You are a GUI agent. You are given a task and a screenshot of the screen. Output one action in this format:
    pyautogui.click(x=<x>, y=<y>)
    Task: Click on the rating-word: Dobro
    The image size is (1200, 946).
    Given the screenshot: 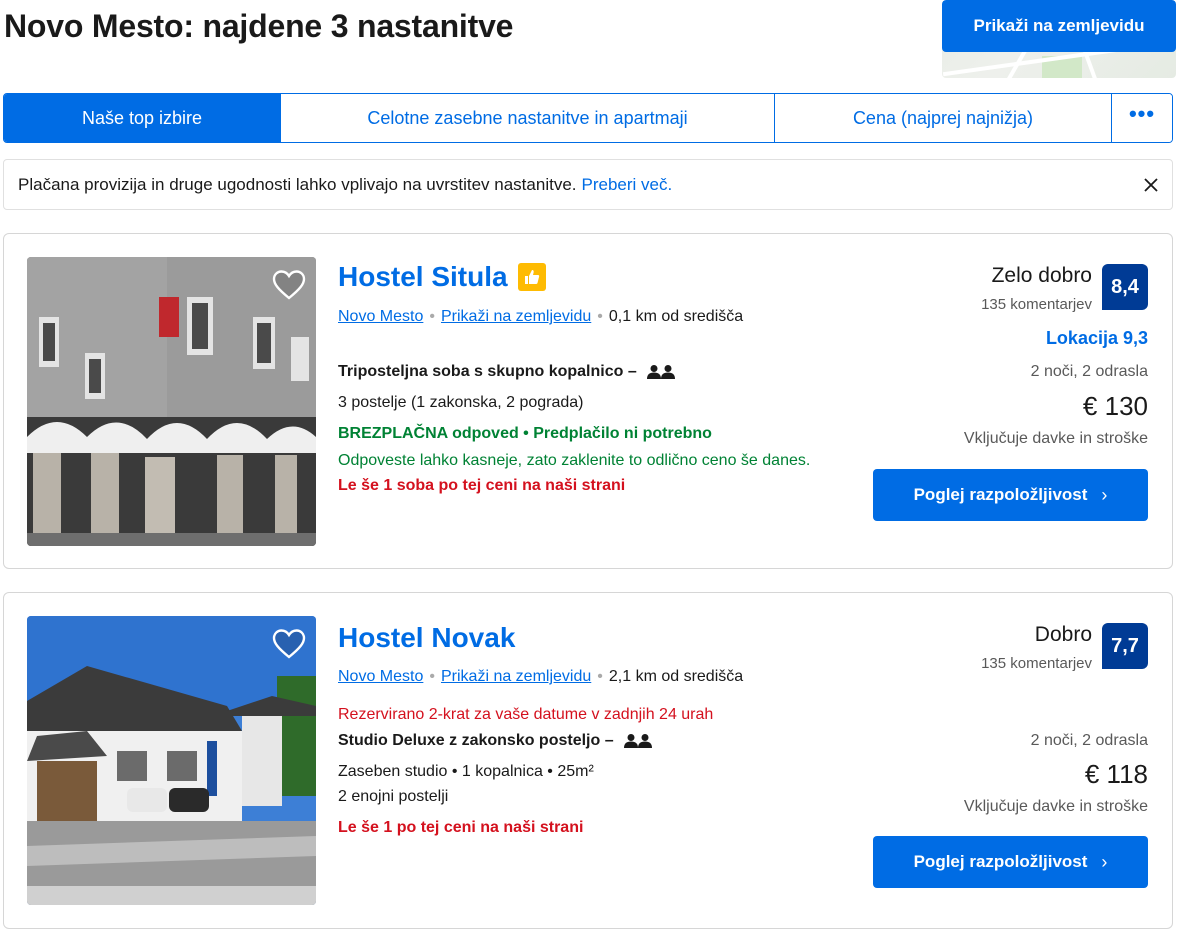 What is the action you would take?
    pyautogui.click(x=1063, y=634)
    